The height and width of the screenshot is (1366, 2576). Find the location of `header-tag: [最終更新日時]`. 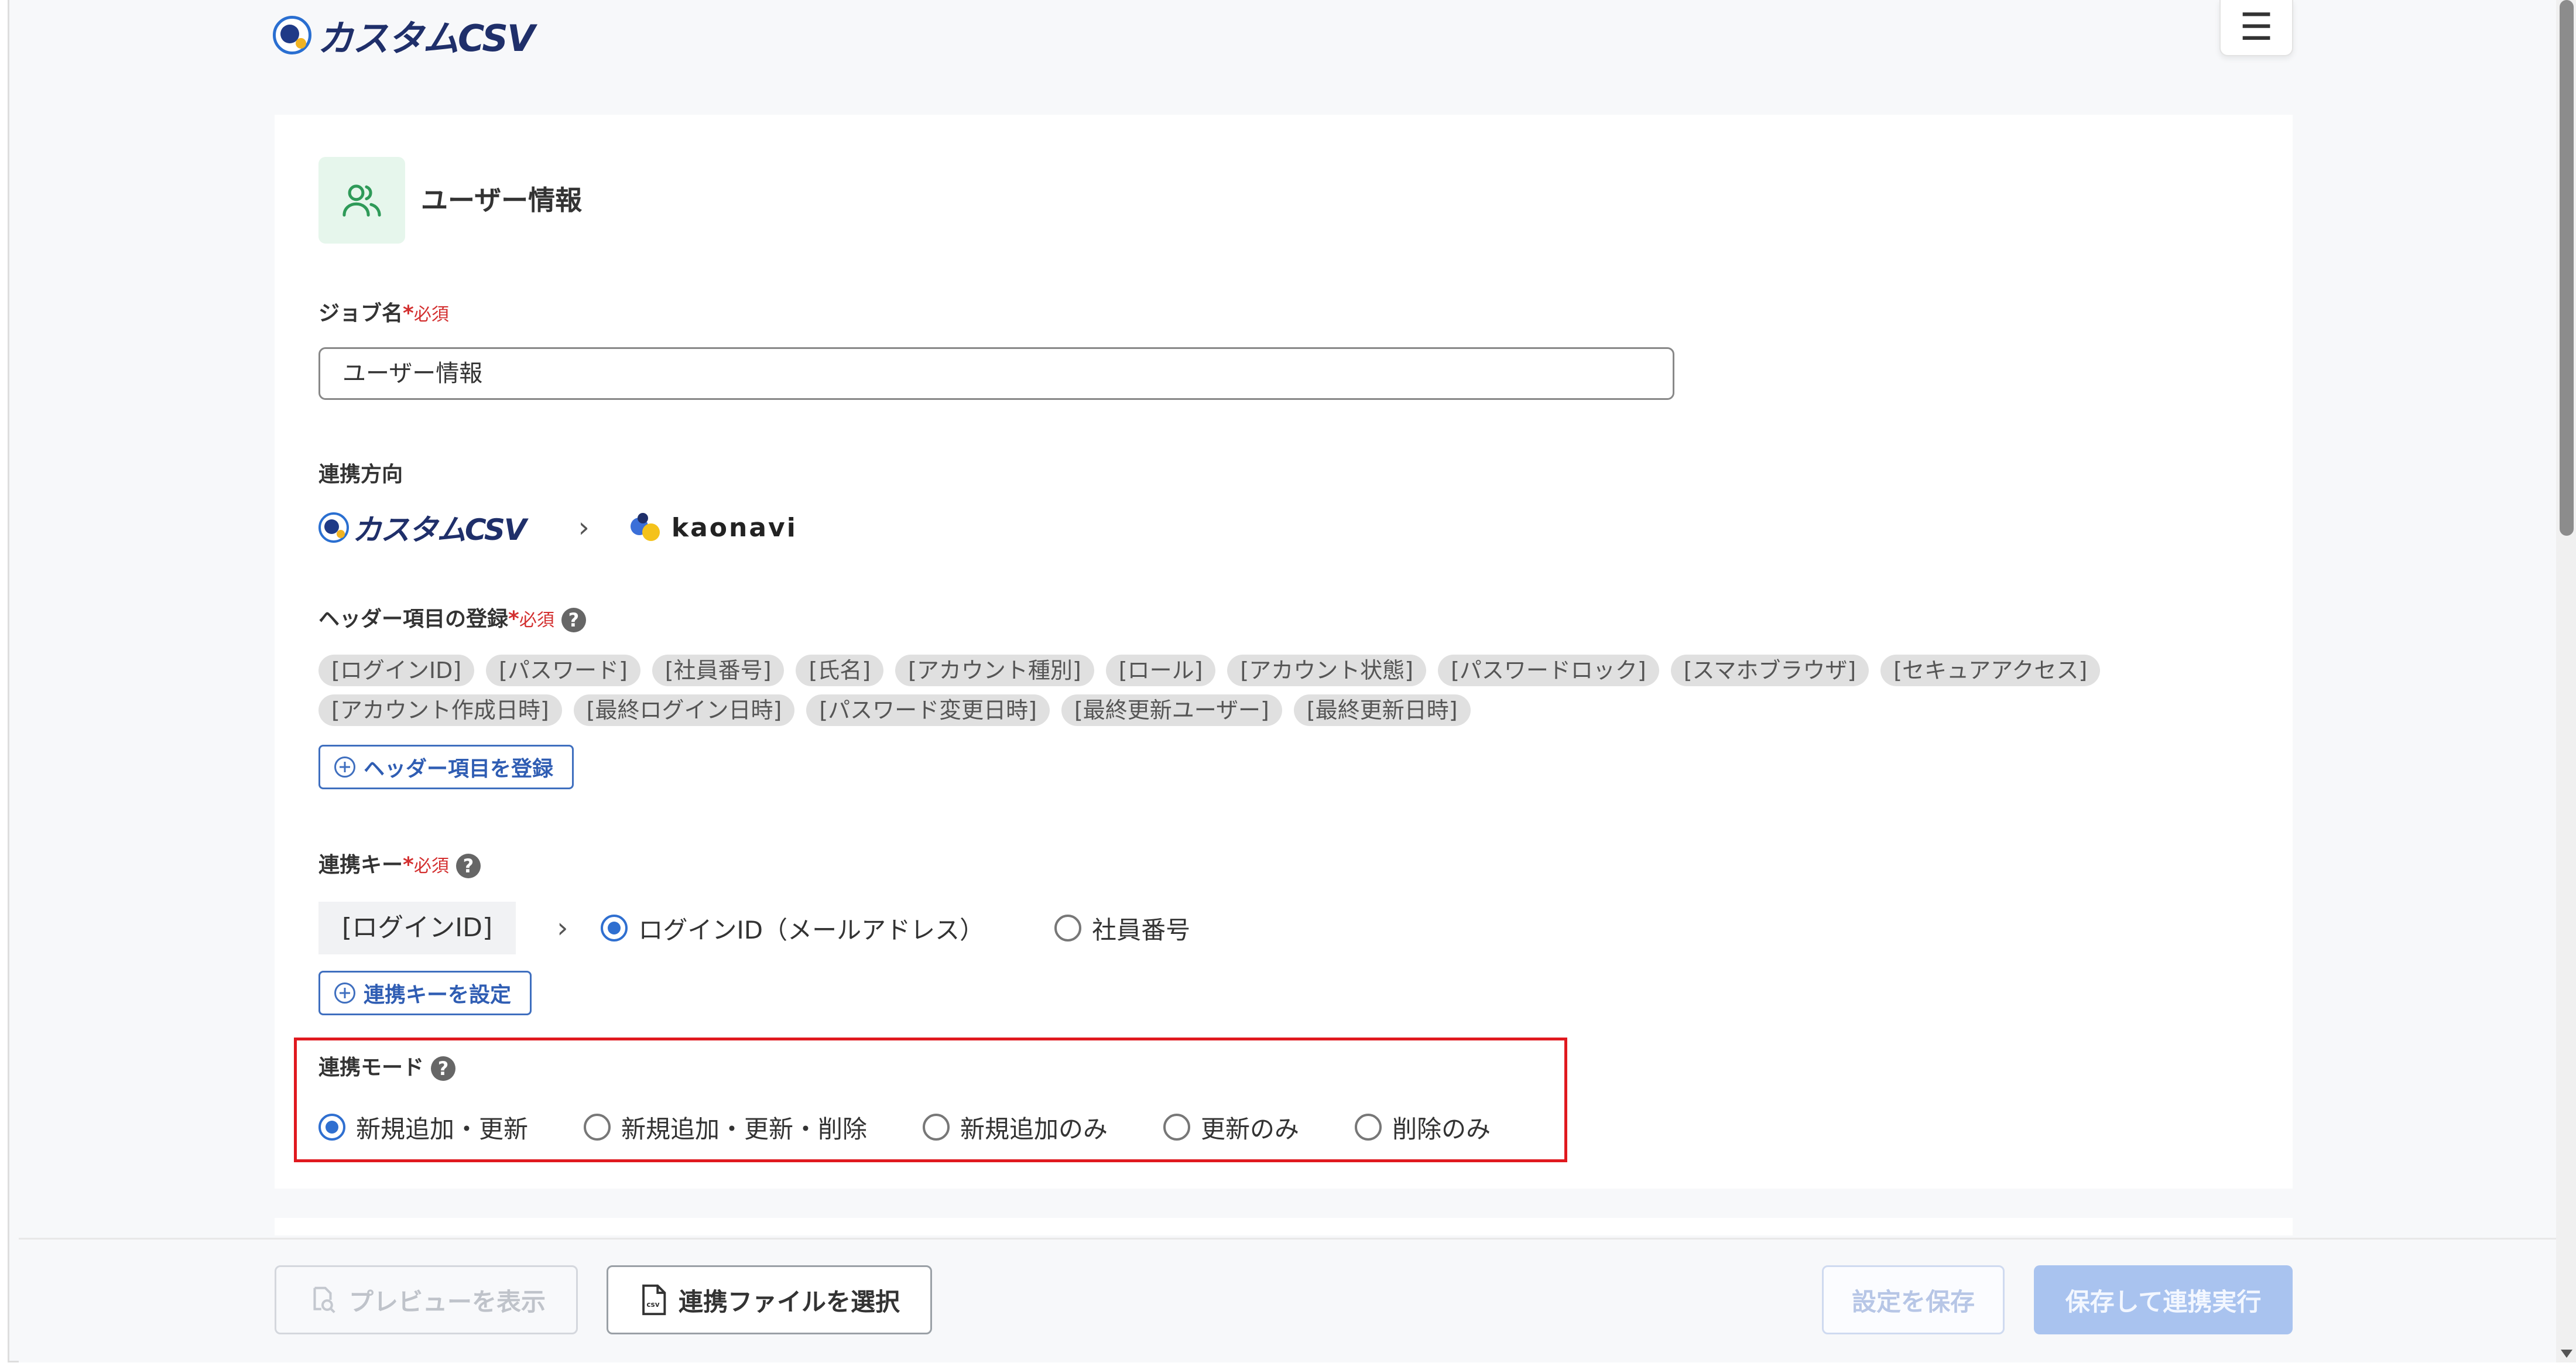

header-tag: [最終更新日時] is located at coordinates (1382, 710).